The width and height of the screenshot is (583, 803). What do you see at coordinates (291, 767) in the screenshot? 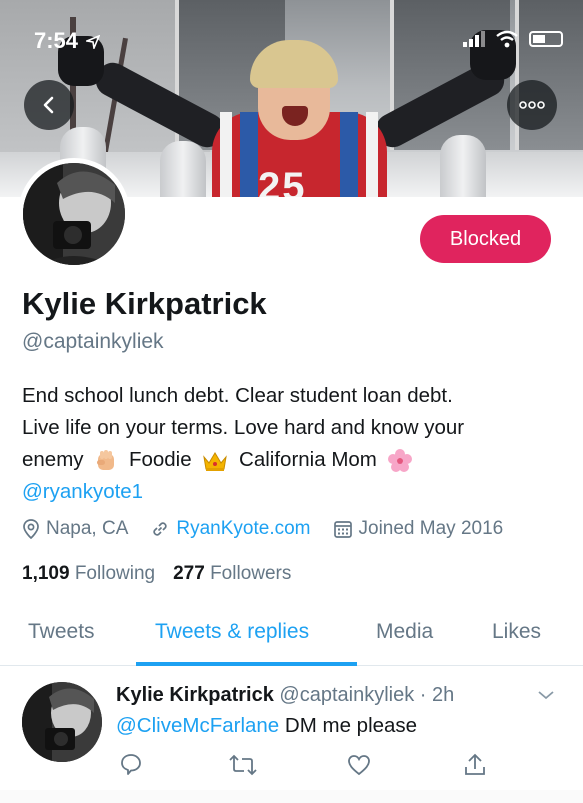
I see `tweet-actions` at bounding box center [291, 767].